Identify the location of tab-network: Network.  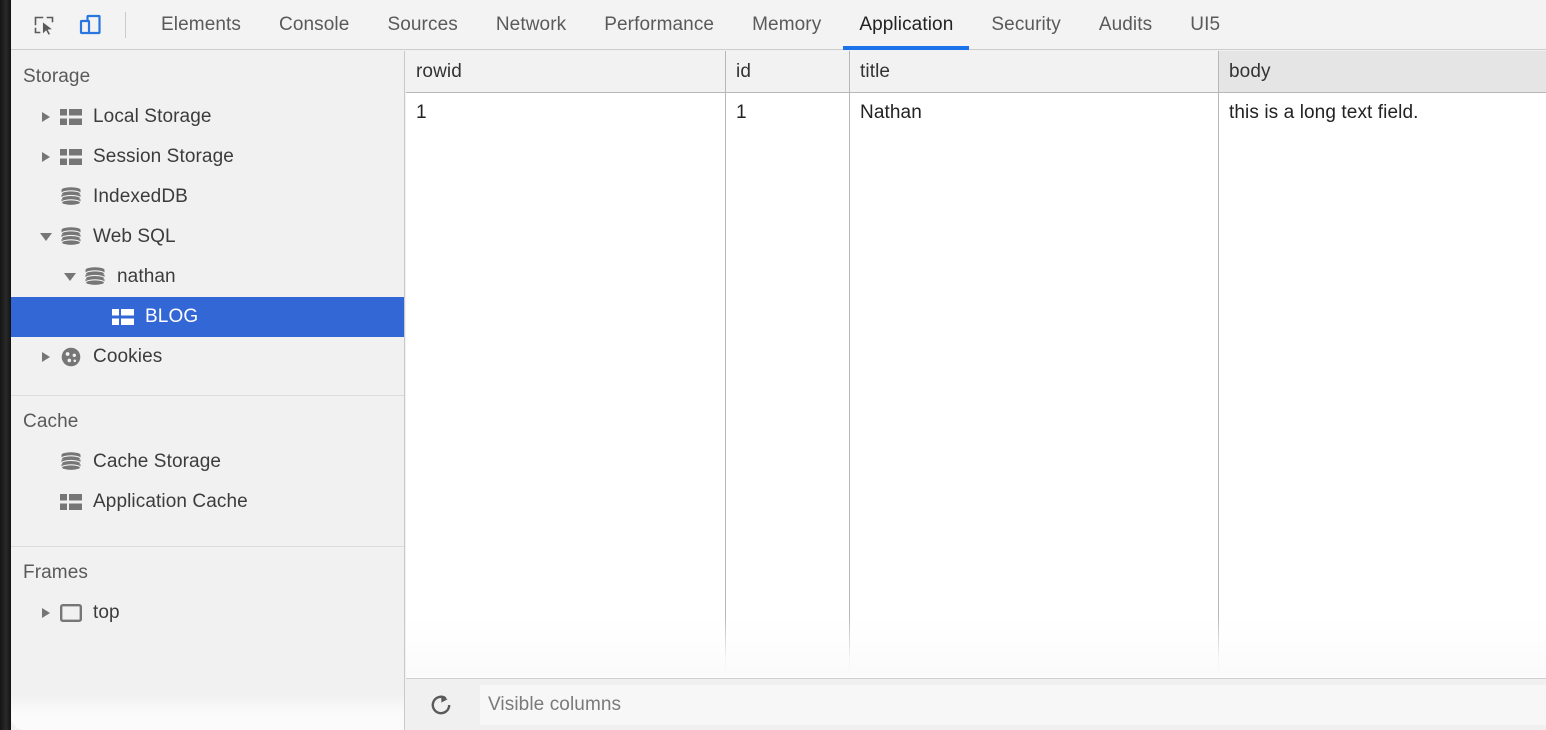
(531, 25).